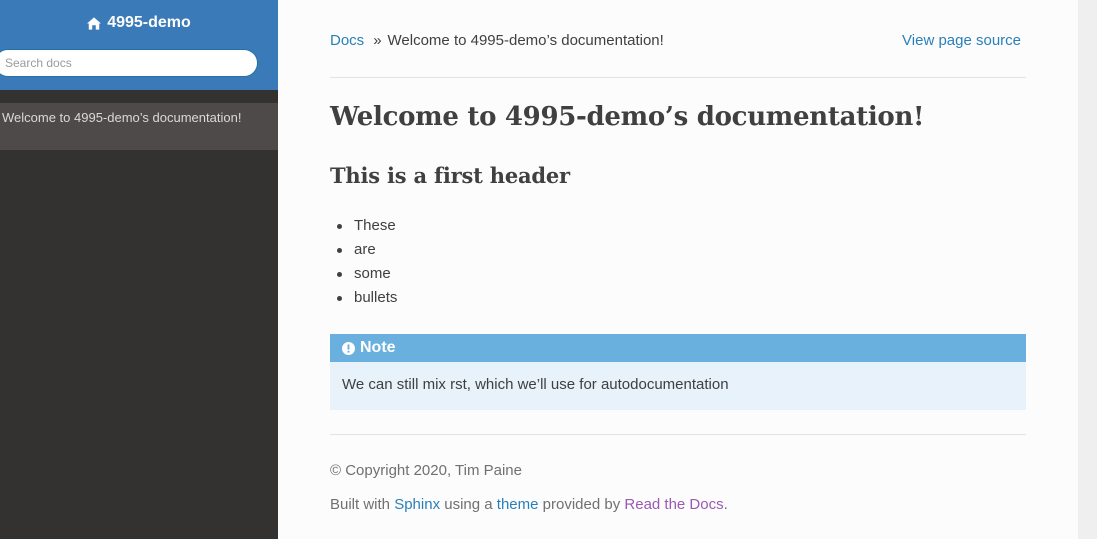 The image size is (1097, 539). What do you see at coordinates (468, 504) in the screenshot?
I see `built-using: using a` at bounding box center [468, 504].